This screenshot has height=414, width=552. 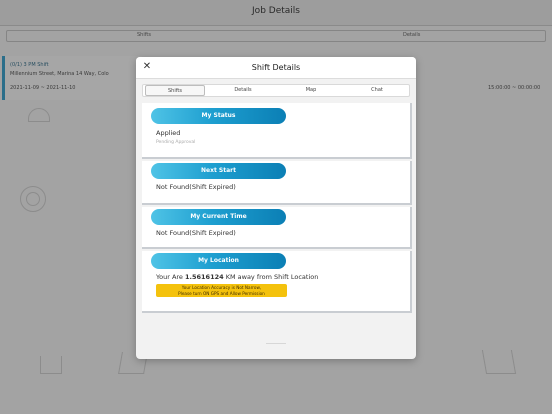 I want to click on modal-title: Shift Details, so click(x=276, y=67).